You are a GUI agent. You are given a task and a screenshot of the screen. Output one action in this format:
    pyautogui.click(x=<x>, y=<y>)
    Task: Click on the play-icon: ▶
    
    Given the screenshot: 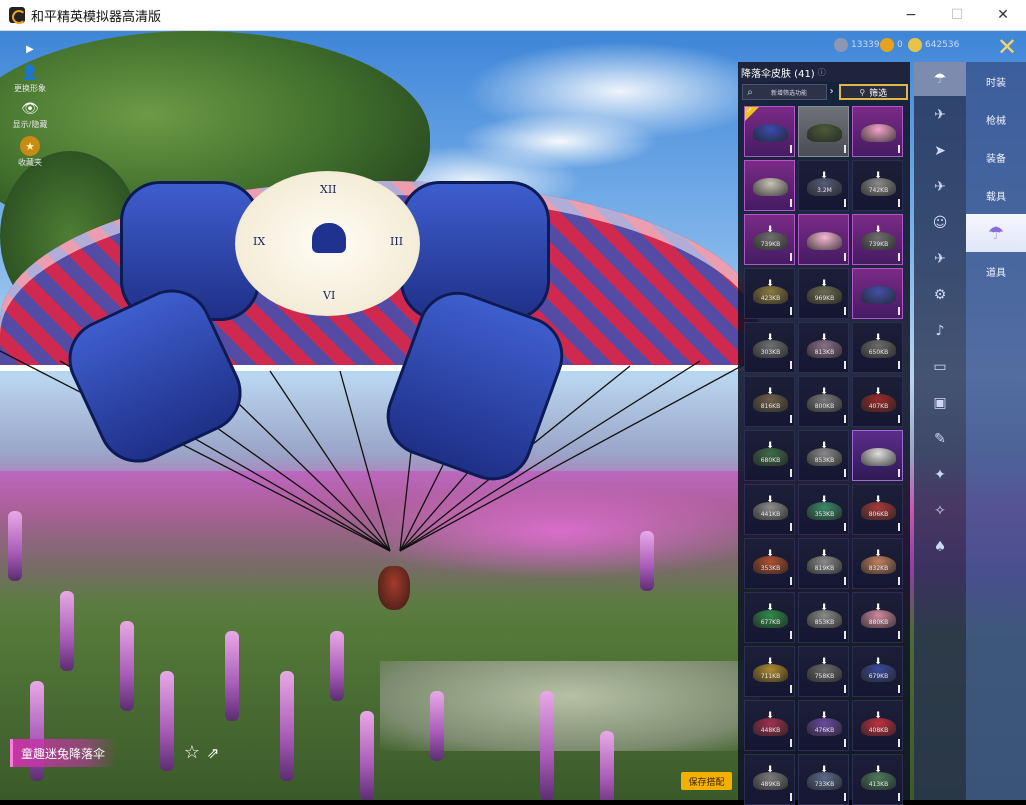 What is the action you would take?
    pyautogui.click(x=30, y=49)
    